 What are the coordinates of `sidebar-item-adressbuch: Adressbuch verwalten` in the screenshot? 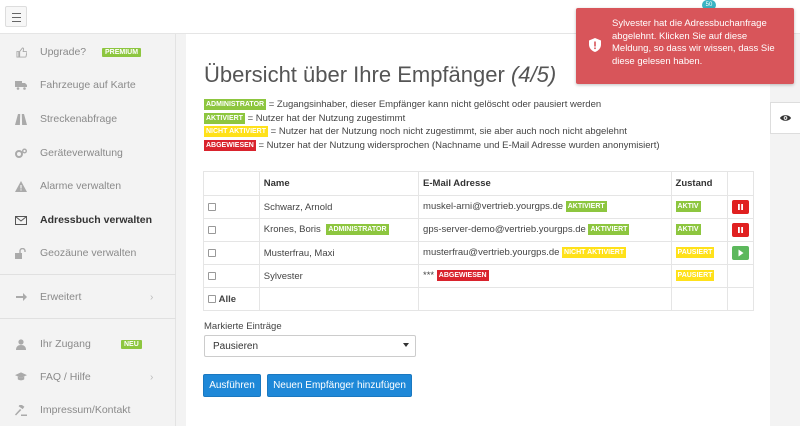 It's located at (88, 220).